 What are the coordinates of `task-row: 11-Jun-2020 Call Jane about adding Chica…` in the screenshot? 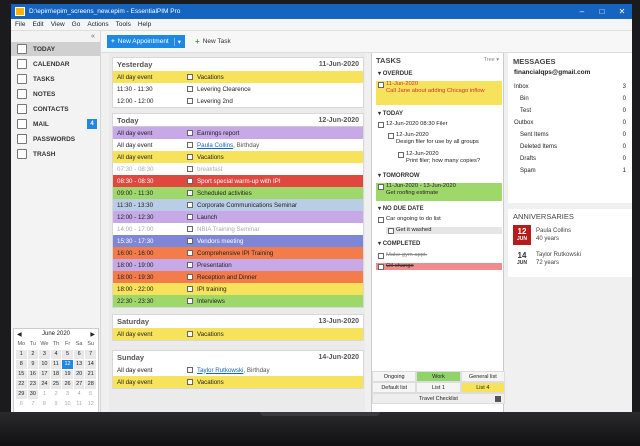 It's located at (439, 93).